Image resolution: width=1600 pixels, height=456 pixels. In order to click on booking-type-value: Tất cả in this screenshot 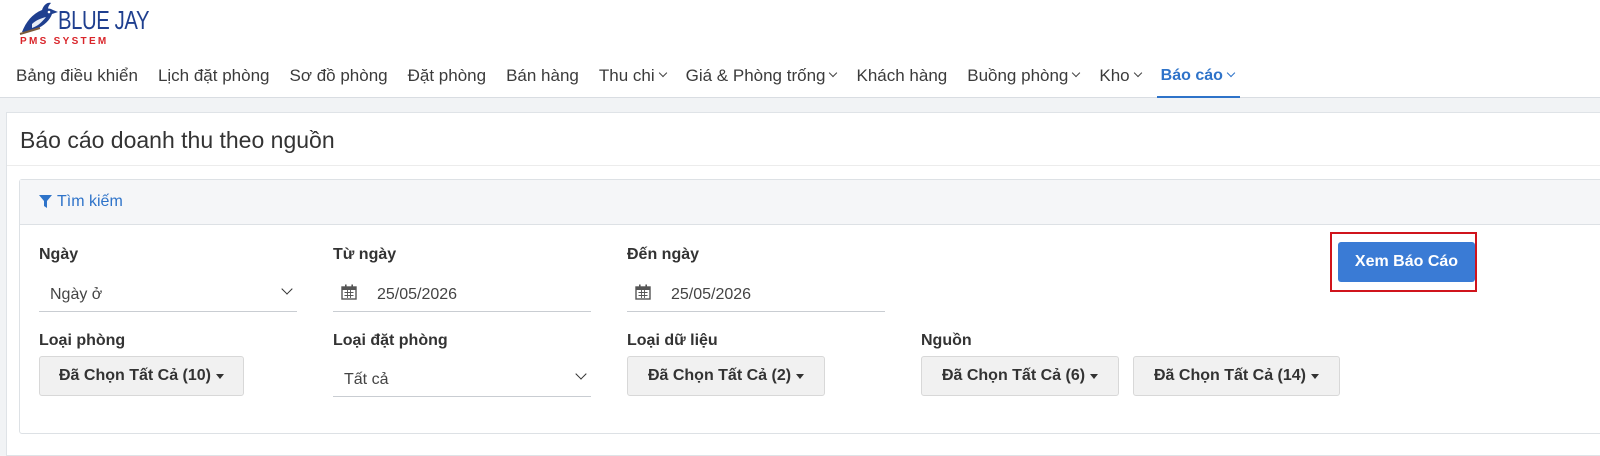, I will do `click(366, 379)`.